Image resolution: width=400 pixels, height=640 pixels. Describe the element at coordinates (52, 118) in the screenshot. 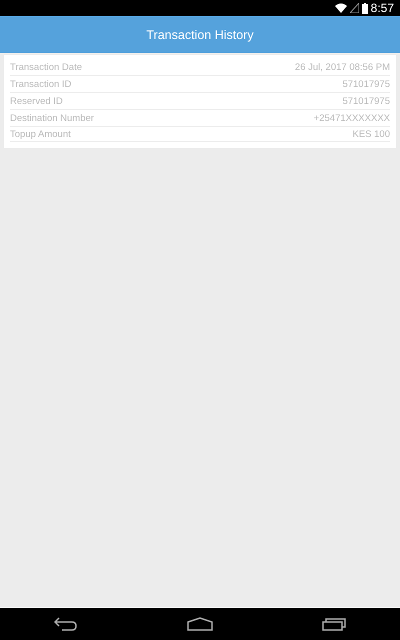

I see `detail-label: Destination Number` at that location.